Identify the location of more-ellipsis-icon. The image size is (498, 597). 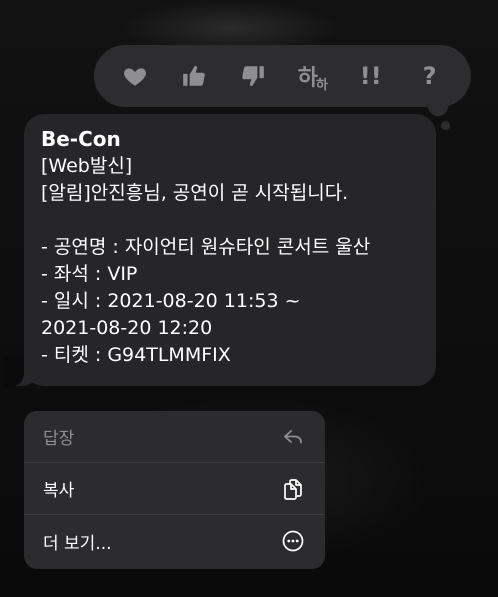
(293, 541).